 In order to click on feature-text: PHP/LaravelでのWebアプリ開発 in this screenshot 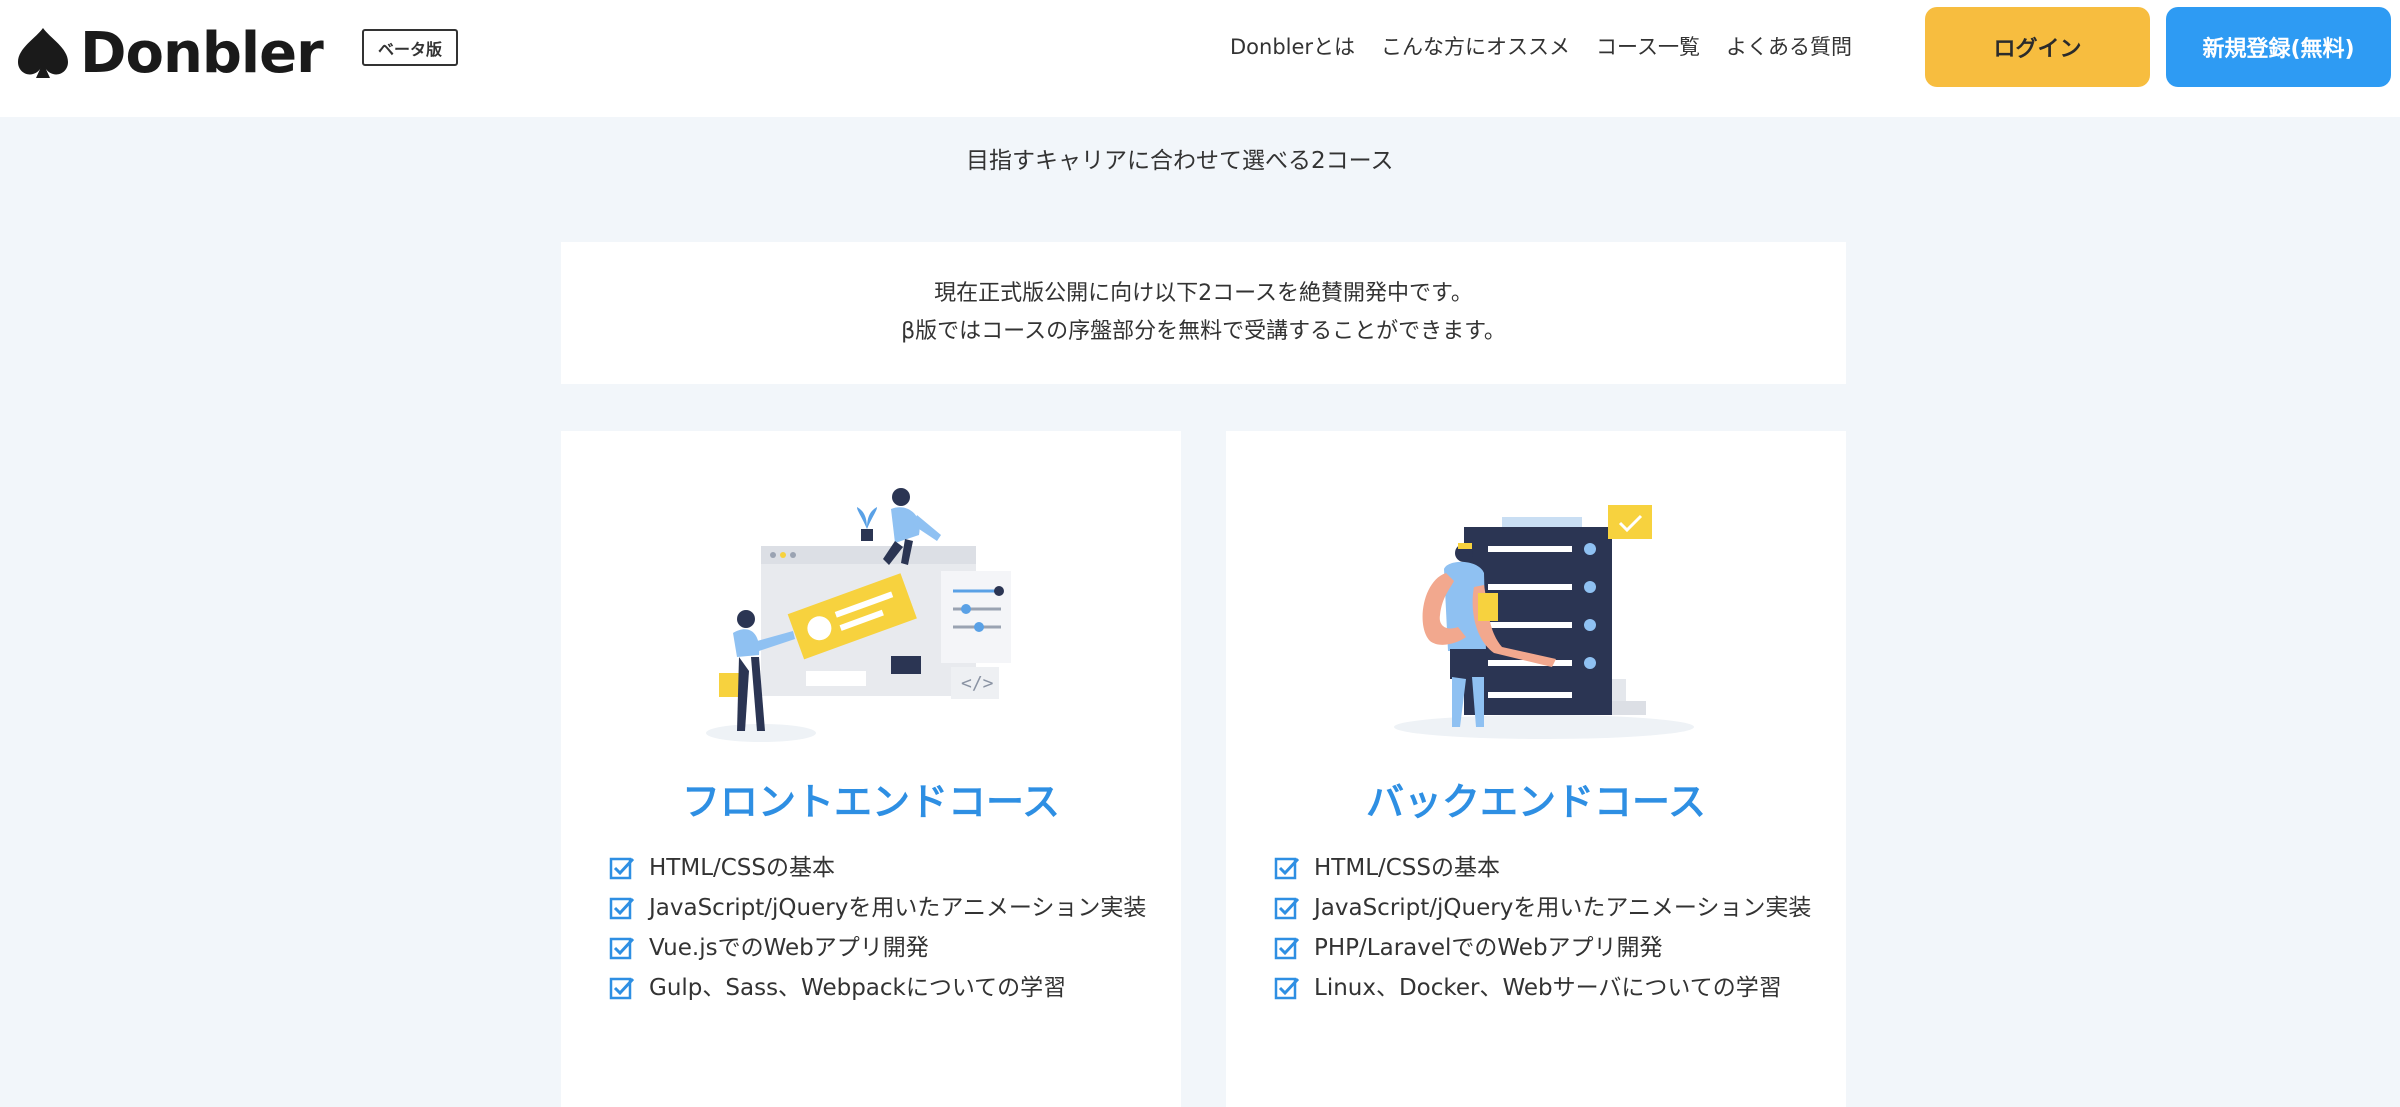, I will do `click(1488, 948)`.